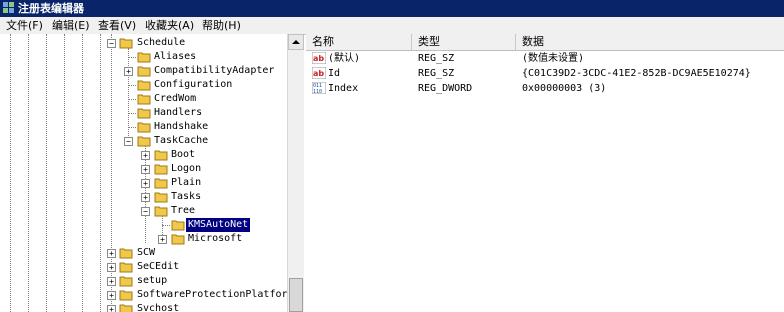 The width and height of the screenshot is (784, 312). Describe the element at coordinates (117, 25) in the screenshot. I see `menu-view: 查看(V)` at that location.